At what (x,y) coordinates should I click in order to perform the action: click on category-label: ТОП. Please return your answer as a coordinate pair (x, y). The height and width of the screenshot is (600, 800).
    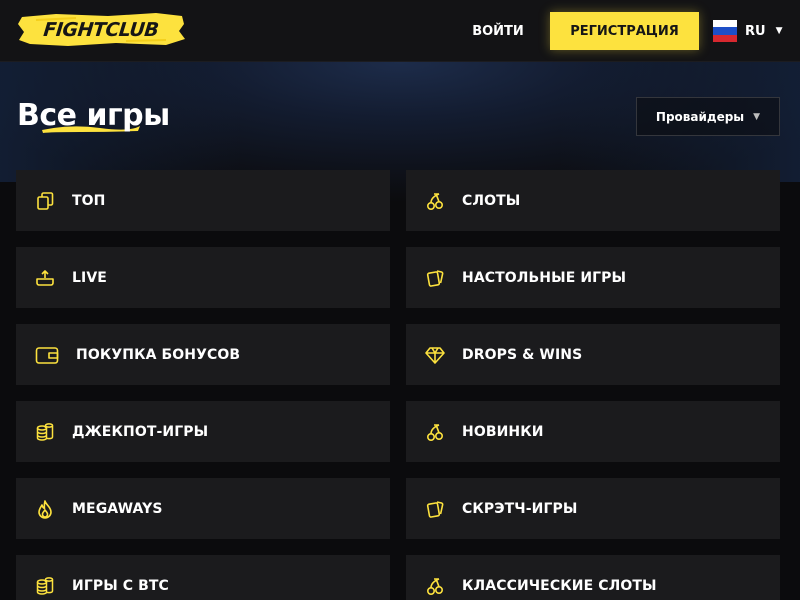
    Looking at the image, I should click on (89, 200).